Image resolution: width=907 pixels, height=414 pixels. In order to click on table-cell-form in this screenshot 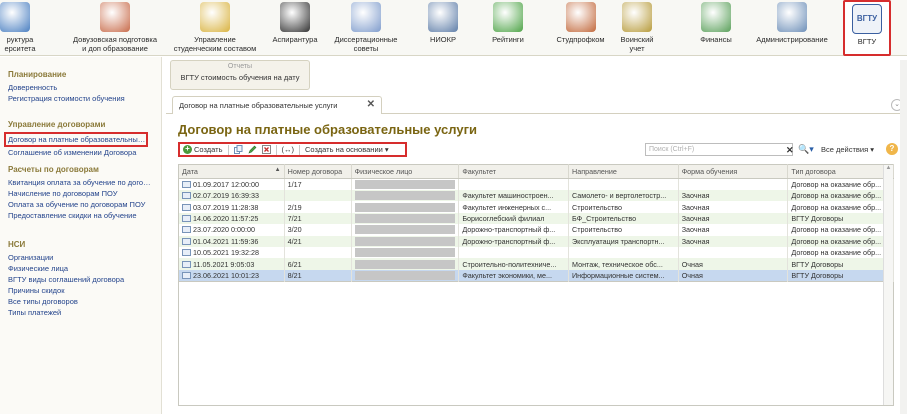, I will do `click(733, 252)`.